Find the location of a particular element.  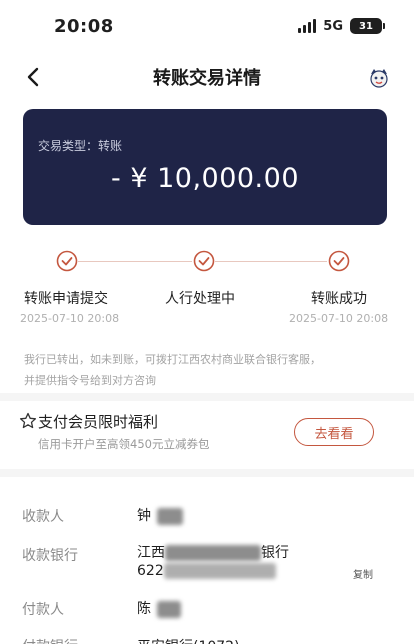

mascot-icon is located at coordinates (379, 78).